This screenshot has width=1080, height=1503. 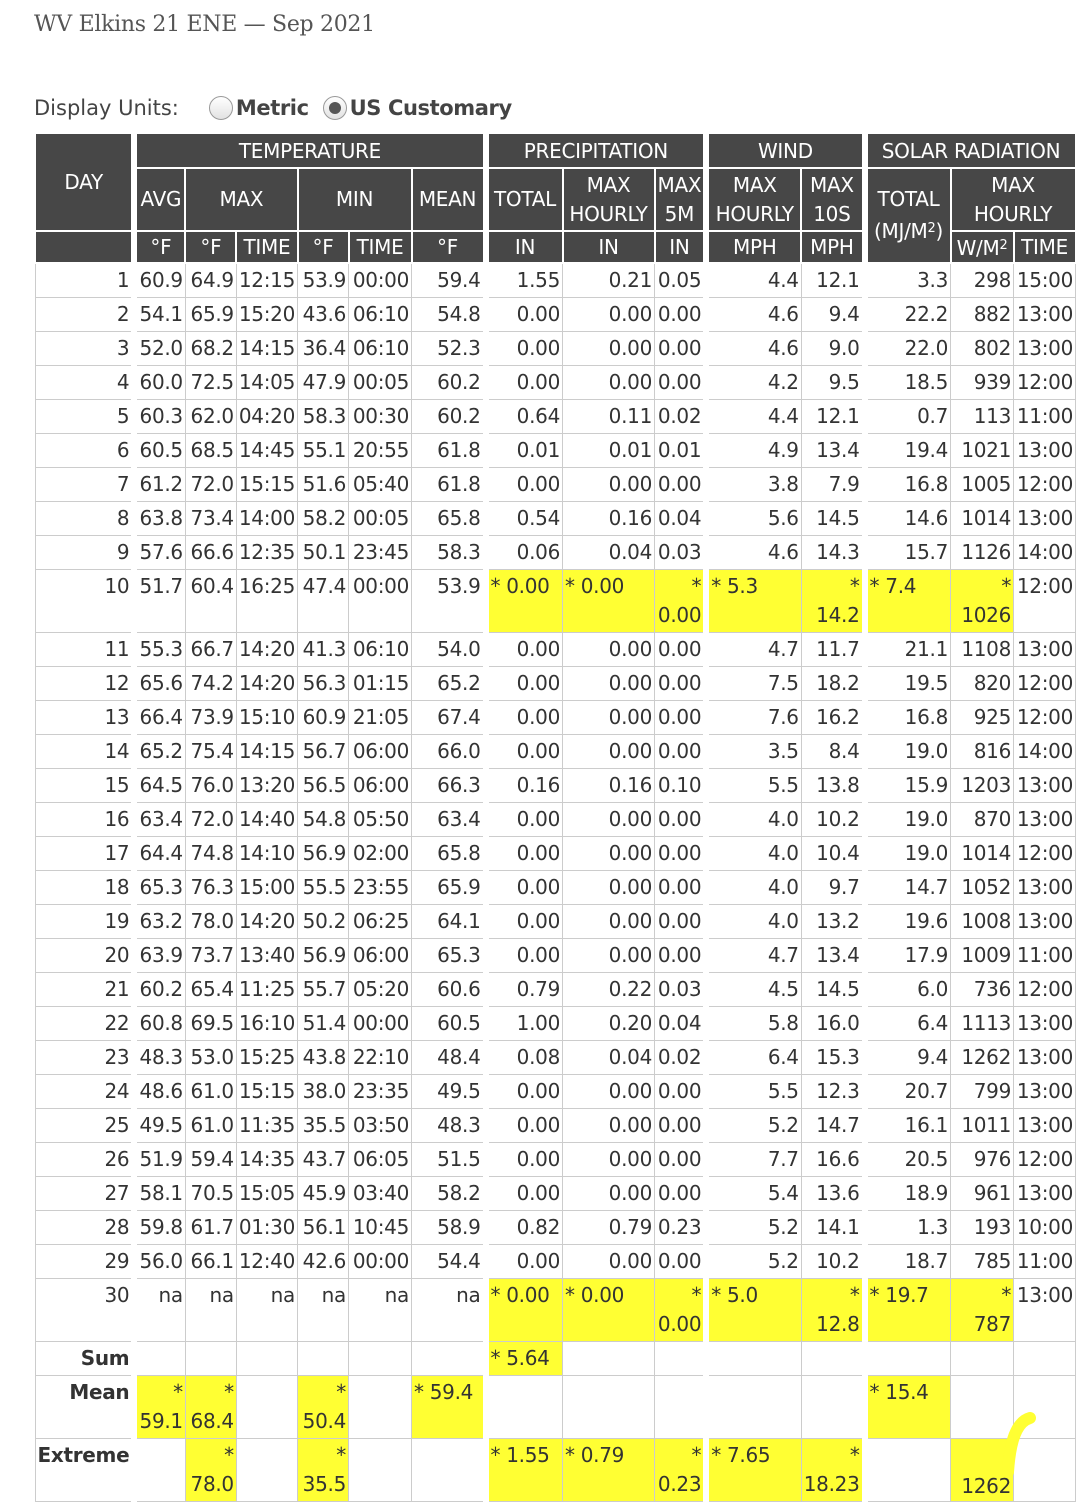 What do you see at coordinates (380, 1159) in the screenshot?
I see `cell-min-time: 06:05` at bounding box center [380, 1159].